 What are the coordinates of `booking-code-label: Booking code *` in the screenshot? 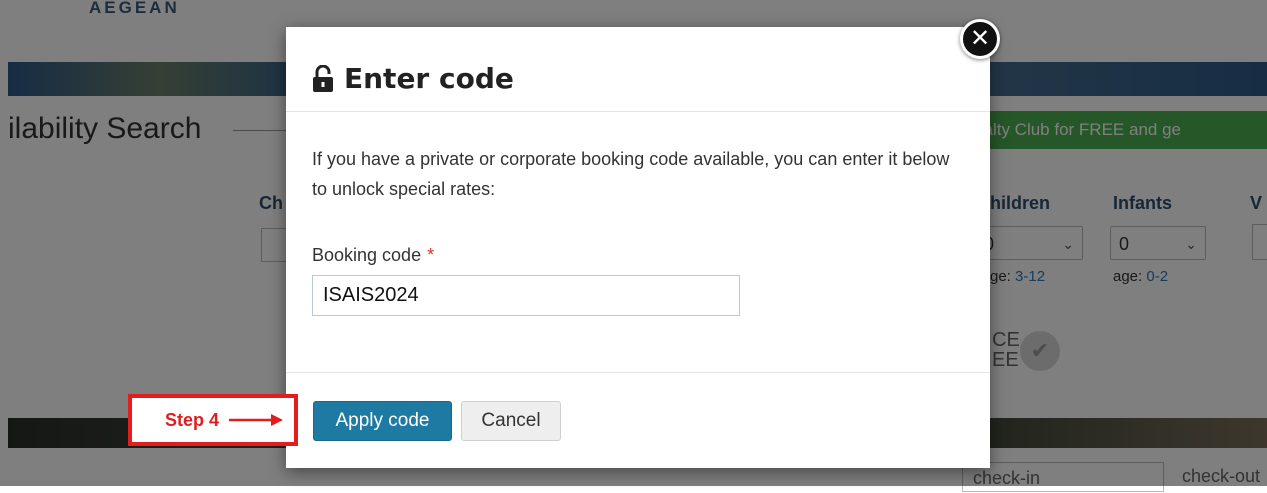 It's located at (373, 255).